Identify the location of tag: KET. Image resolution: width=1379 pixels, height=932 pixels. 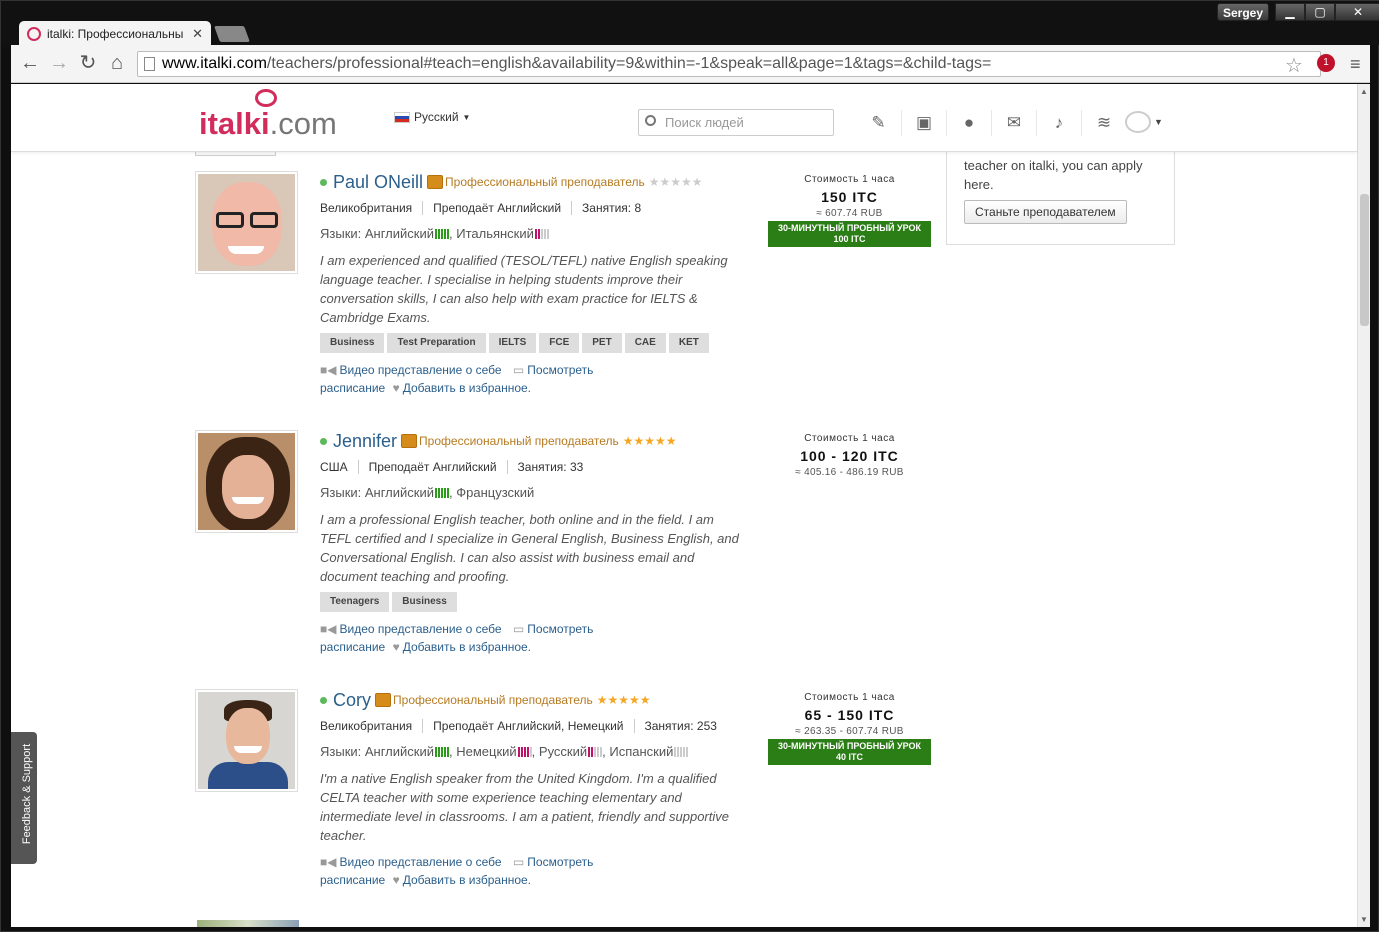
(688, 343).